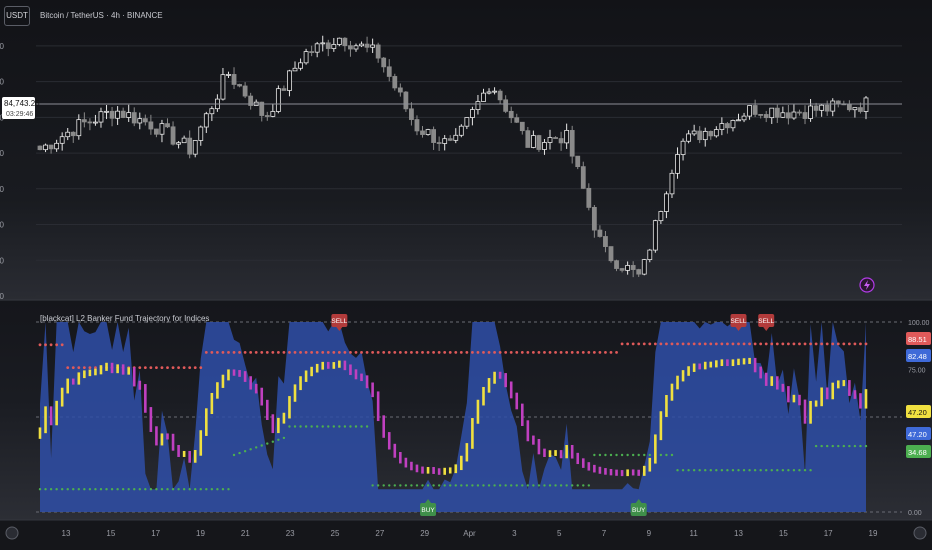 The image size is (932, 550). Describe the element at coordinates (424, 533) in the screenshot. I see `x-tick-label: 29` at that location.